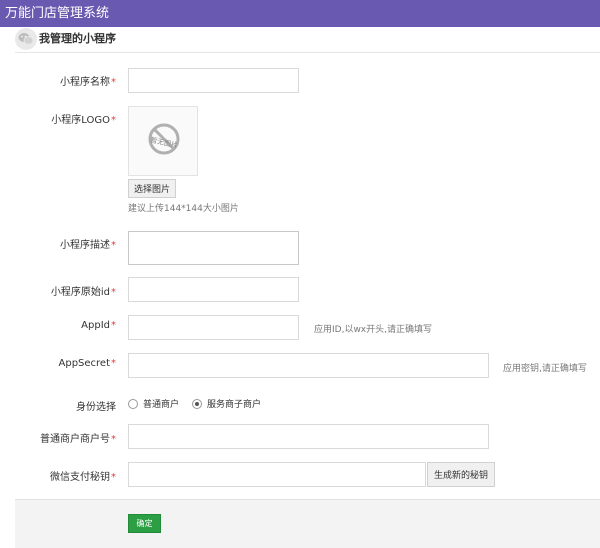 This screenshot has width=600, height=548. Describe the element at coordinates (300, 13) in the screenshot. I see `app-title-bar: 万能门店管理系统` at that location.